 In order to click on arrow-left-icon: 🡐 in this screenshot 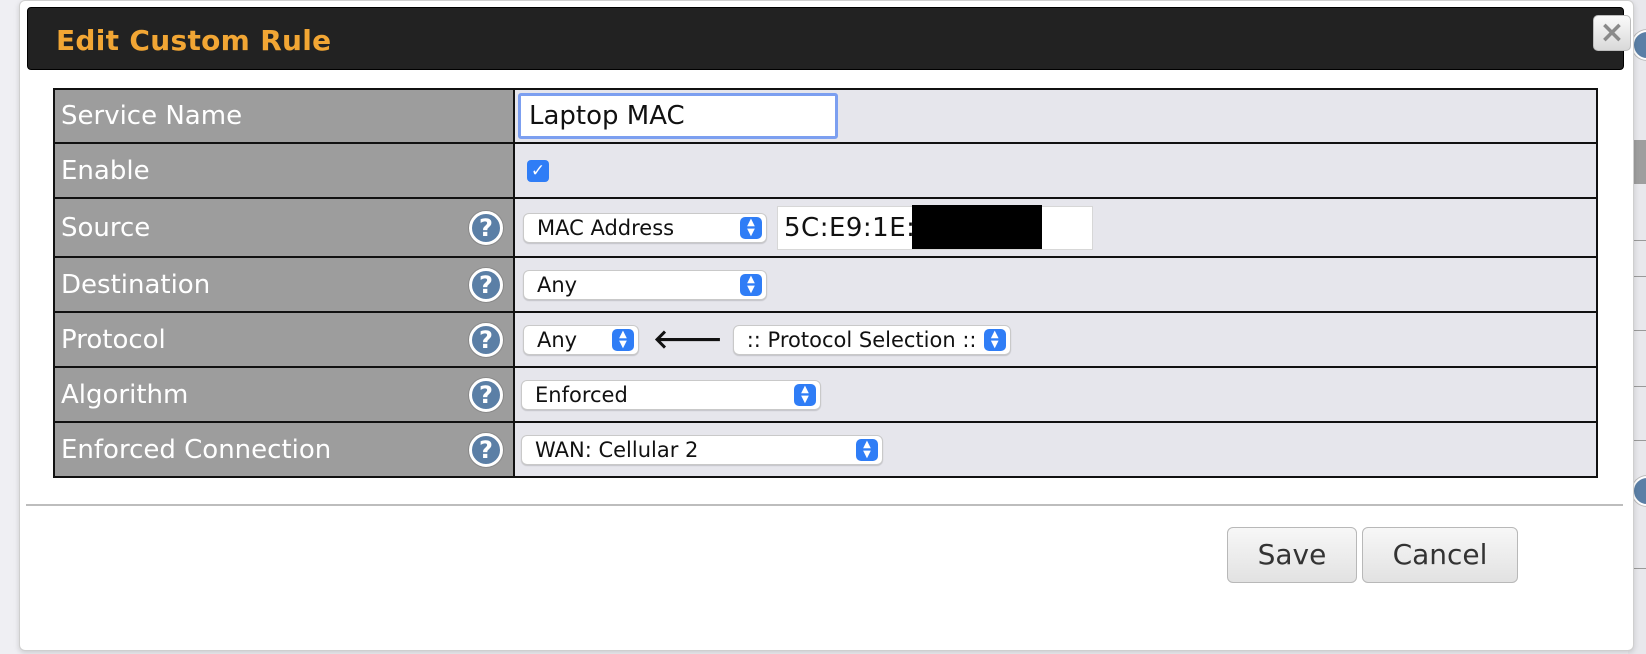, I will do `click(688, 340)`.